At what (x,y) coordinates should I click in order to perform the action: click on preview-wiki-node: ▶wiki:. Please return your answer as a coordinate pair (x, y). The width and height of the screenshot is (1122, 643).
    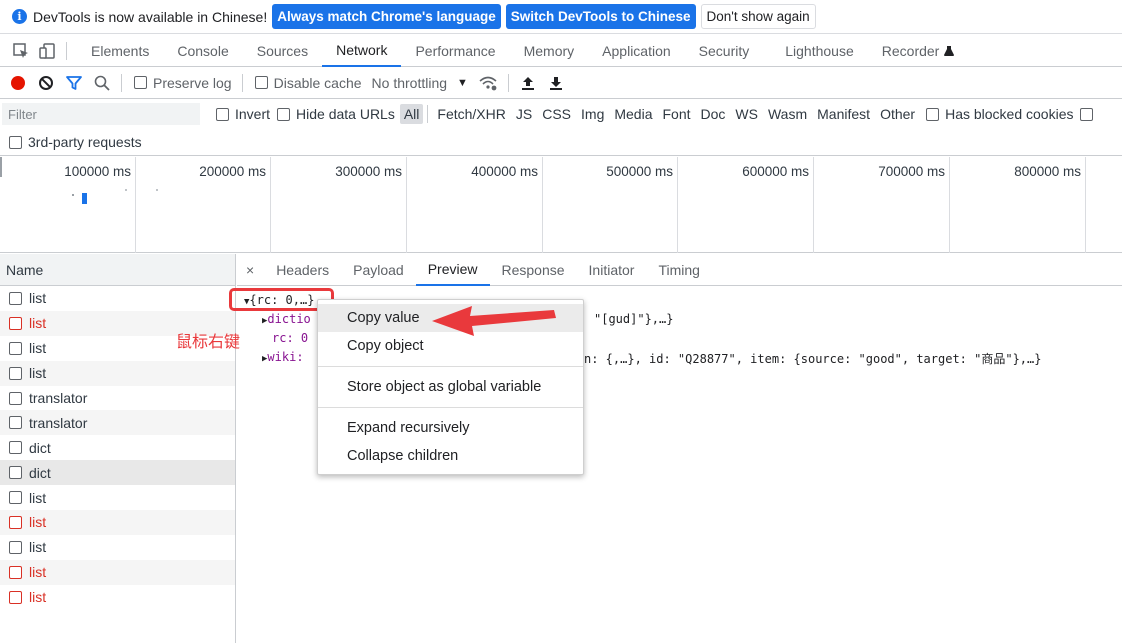
    Looking at the image, I should click on (283, 357).